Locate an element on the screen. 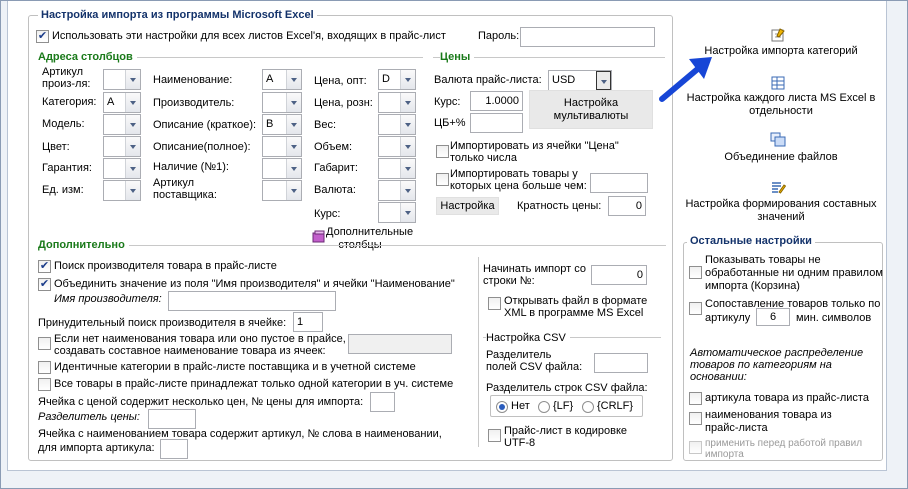  identical-categories-checkbox is located at coordinates (44, 367).